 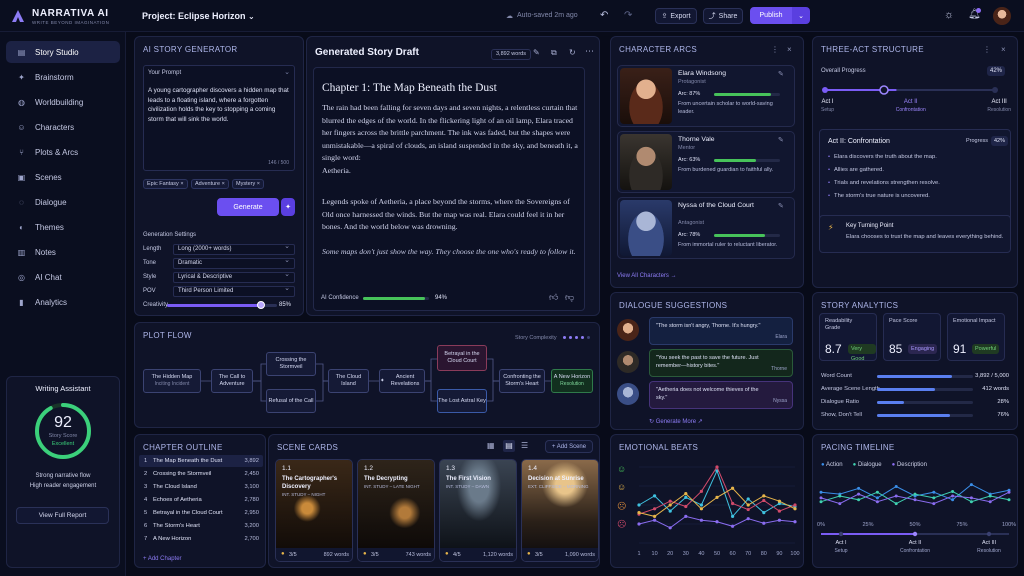 What do you see at coordinates (201, 500) in the screenshot?
I see `chapter-row: 4 Echoes of Aetheria 2,780` at bounding box center [201, 500].